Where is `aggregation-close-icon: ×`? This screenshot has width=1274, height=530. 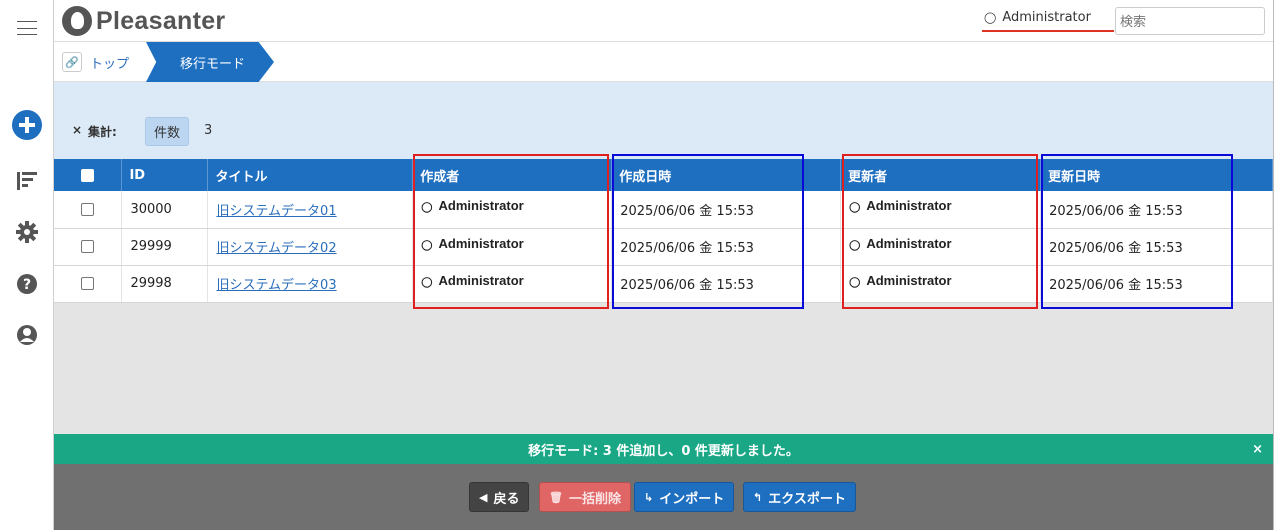
aggregation-close-icon: × is located at coordinates (77, 130).